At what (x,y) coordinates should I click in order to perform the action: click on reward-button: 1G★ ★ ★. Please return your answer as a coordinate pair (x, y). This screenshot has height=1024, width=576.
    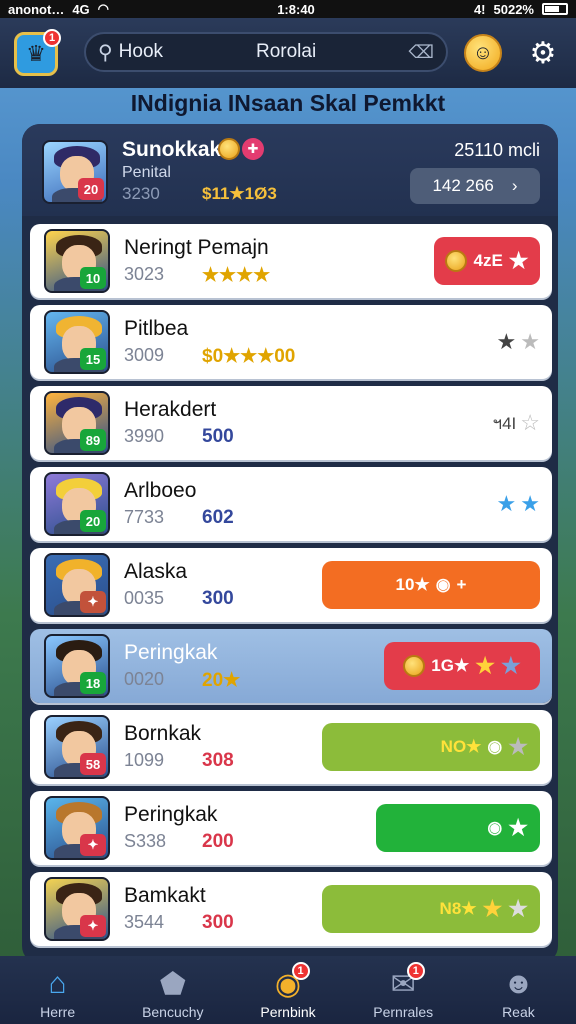
    Looking at the image, I should click on (462, 666).